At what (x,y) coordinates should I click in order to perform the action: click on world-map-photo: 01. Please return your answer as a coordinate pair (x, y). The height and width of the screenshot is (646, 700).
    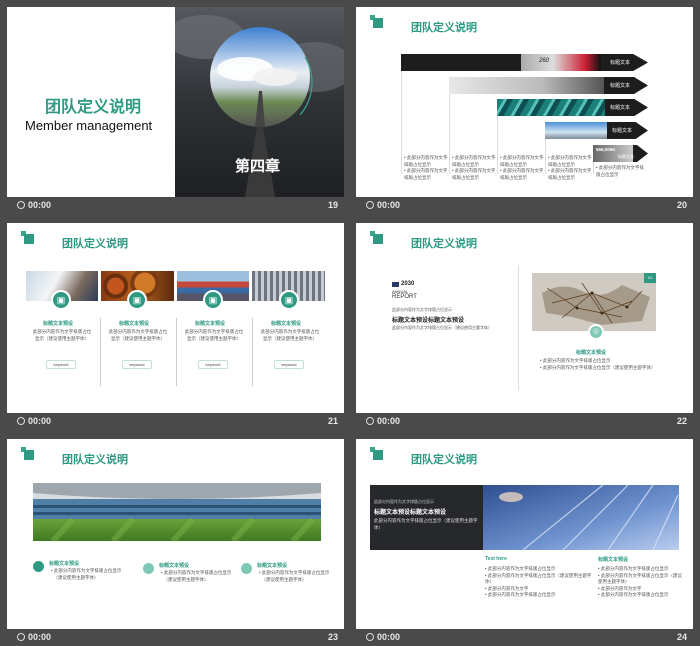
    Looking at the image, I should click on (594, 302).